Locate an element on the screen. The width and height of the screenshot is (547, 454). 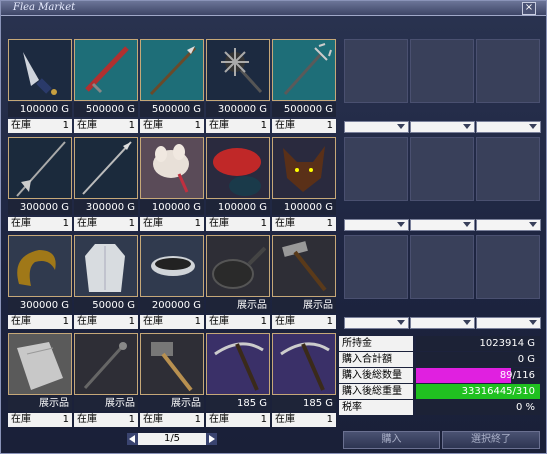
weight-value: 33316445/310 is located at coordinates (498, 391).